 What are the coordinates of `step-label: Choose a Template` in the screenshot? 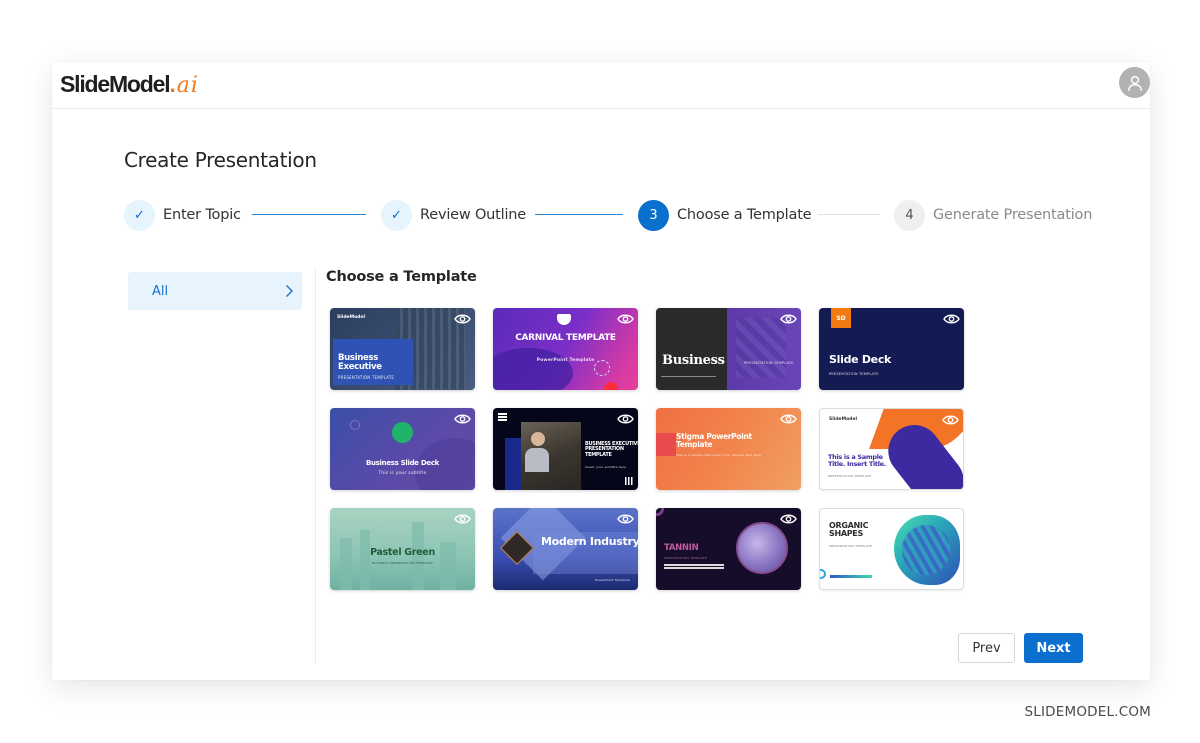 It's located at (744, 215).